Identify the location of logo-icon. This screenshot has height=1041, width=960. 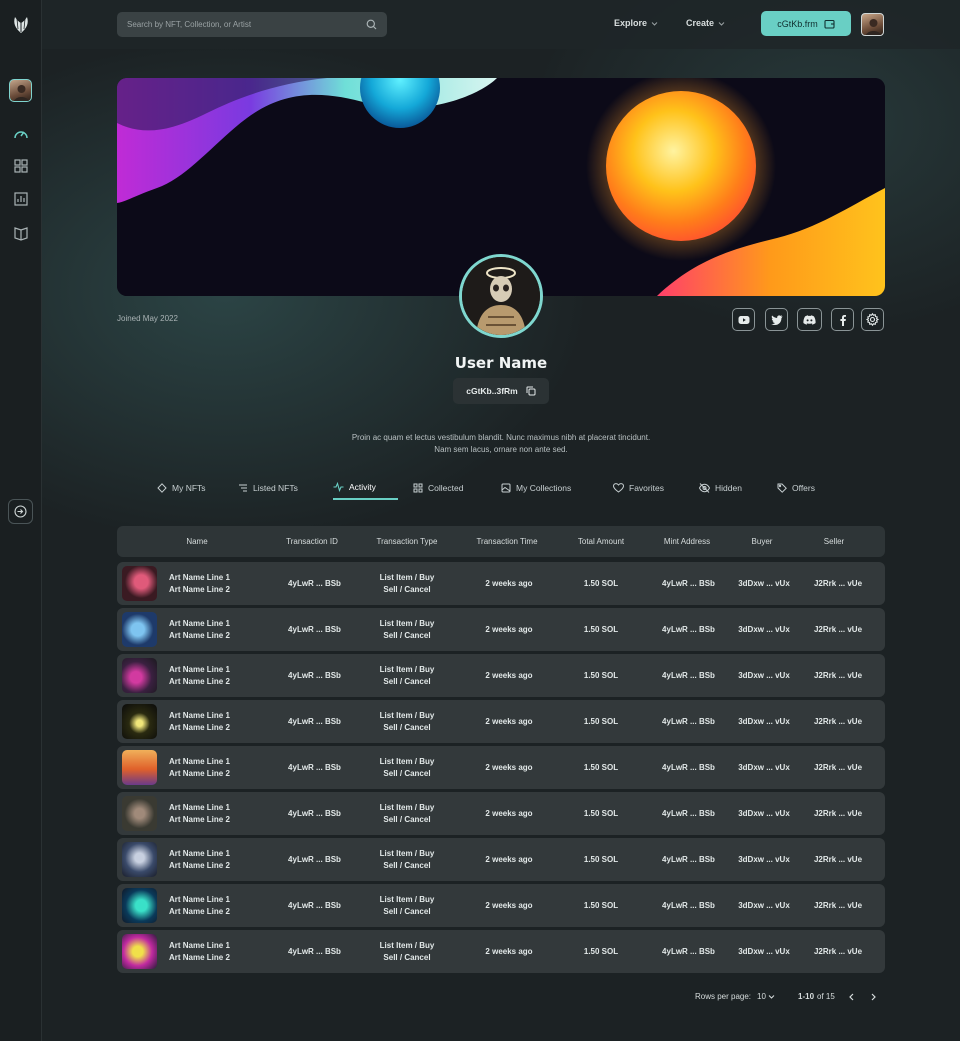
(21, 24).